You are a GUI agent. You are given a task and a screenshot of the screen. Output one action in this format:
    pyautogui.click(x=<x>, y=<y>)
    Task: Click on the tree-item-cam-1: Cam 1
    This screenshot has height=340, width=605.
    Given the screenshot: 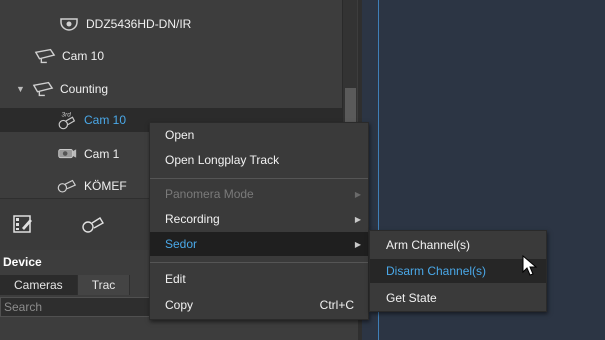 What is the action you would take?
    pyautogui.click(x=87, y=154)
    